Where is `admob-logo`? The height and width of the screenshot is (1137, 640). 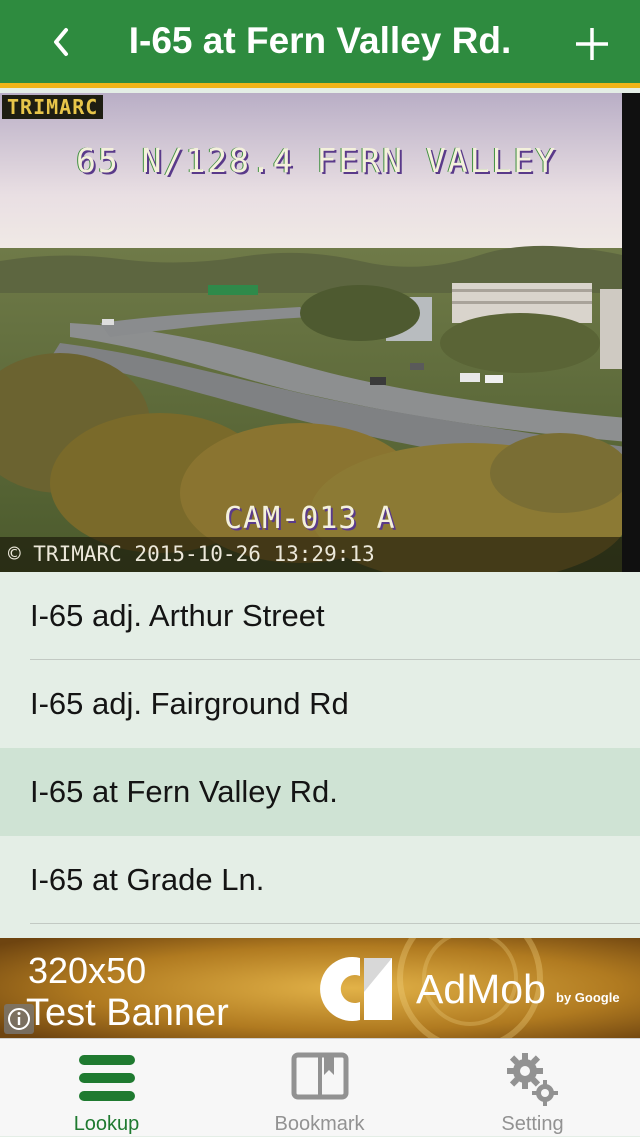 admob-logo is located at coordinates (356, 989).